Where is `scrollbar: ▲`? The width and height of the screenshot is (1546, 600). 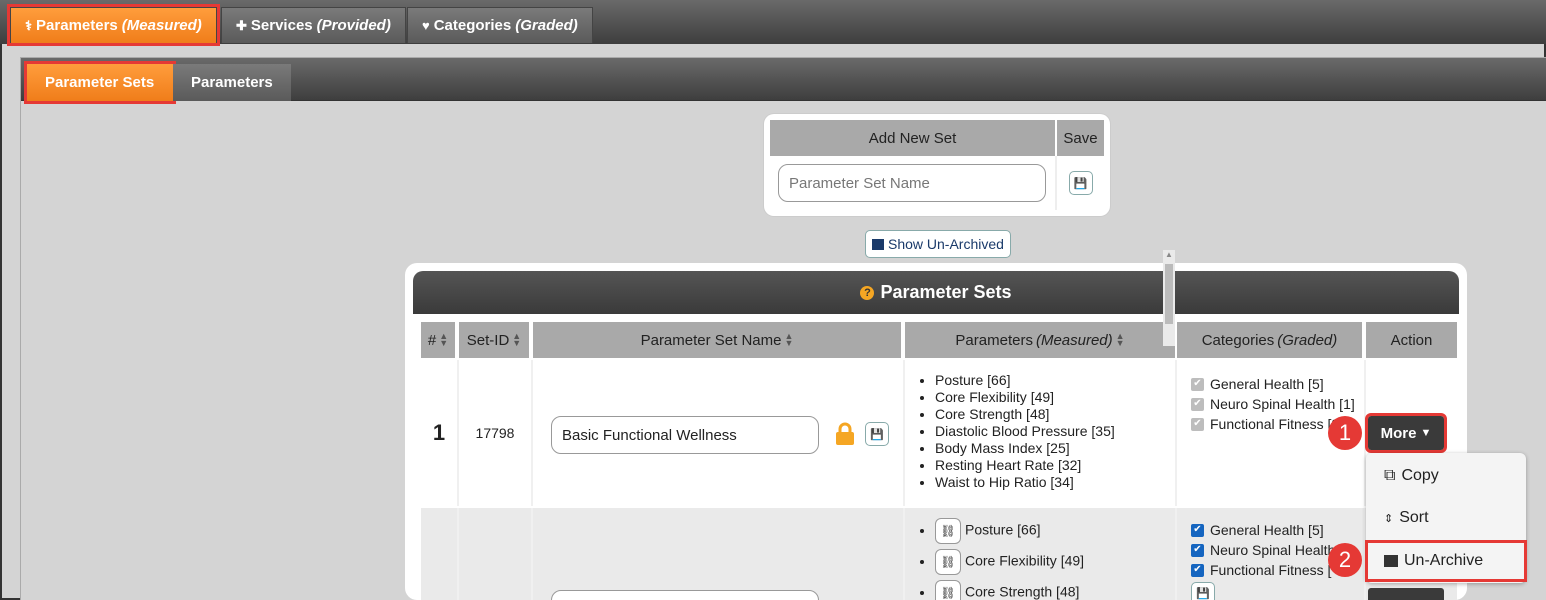
scrollbar: ▲ is located at coordinates (1169, 298).